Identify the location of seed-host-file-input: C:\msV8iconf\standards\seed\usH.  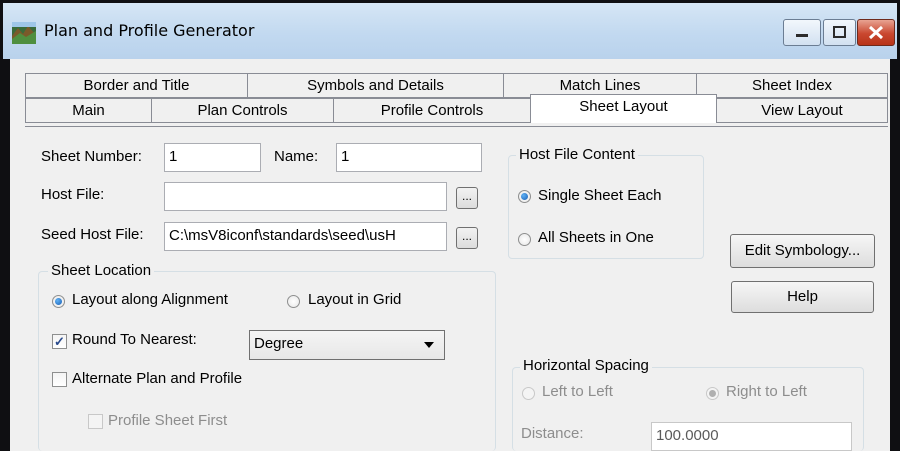
(305, 236).